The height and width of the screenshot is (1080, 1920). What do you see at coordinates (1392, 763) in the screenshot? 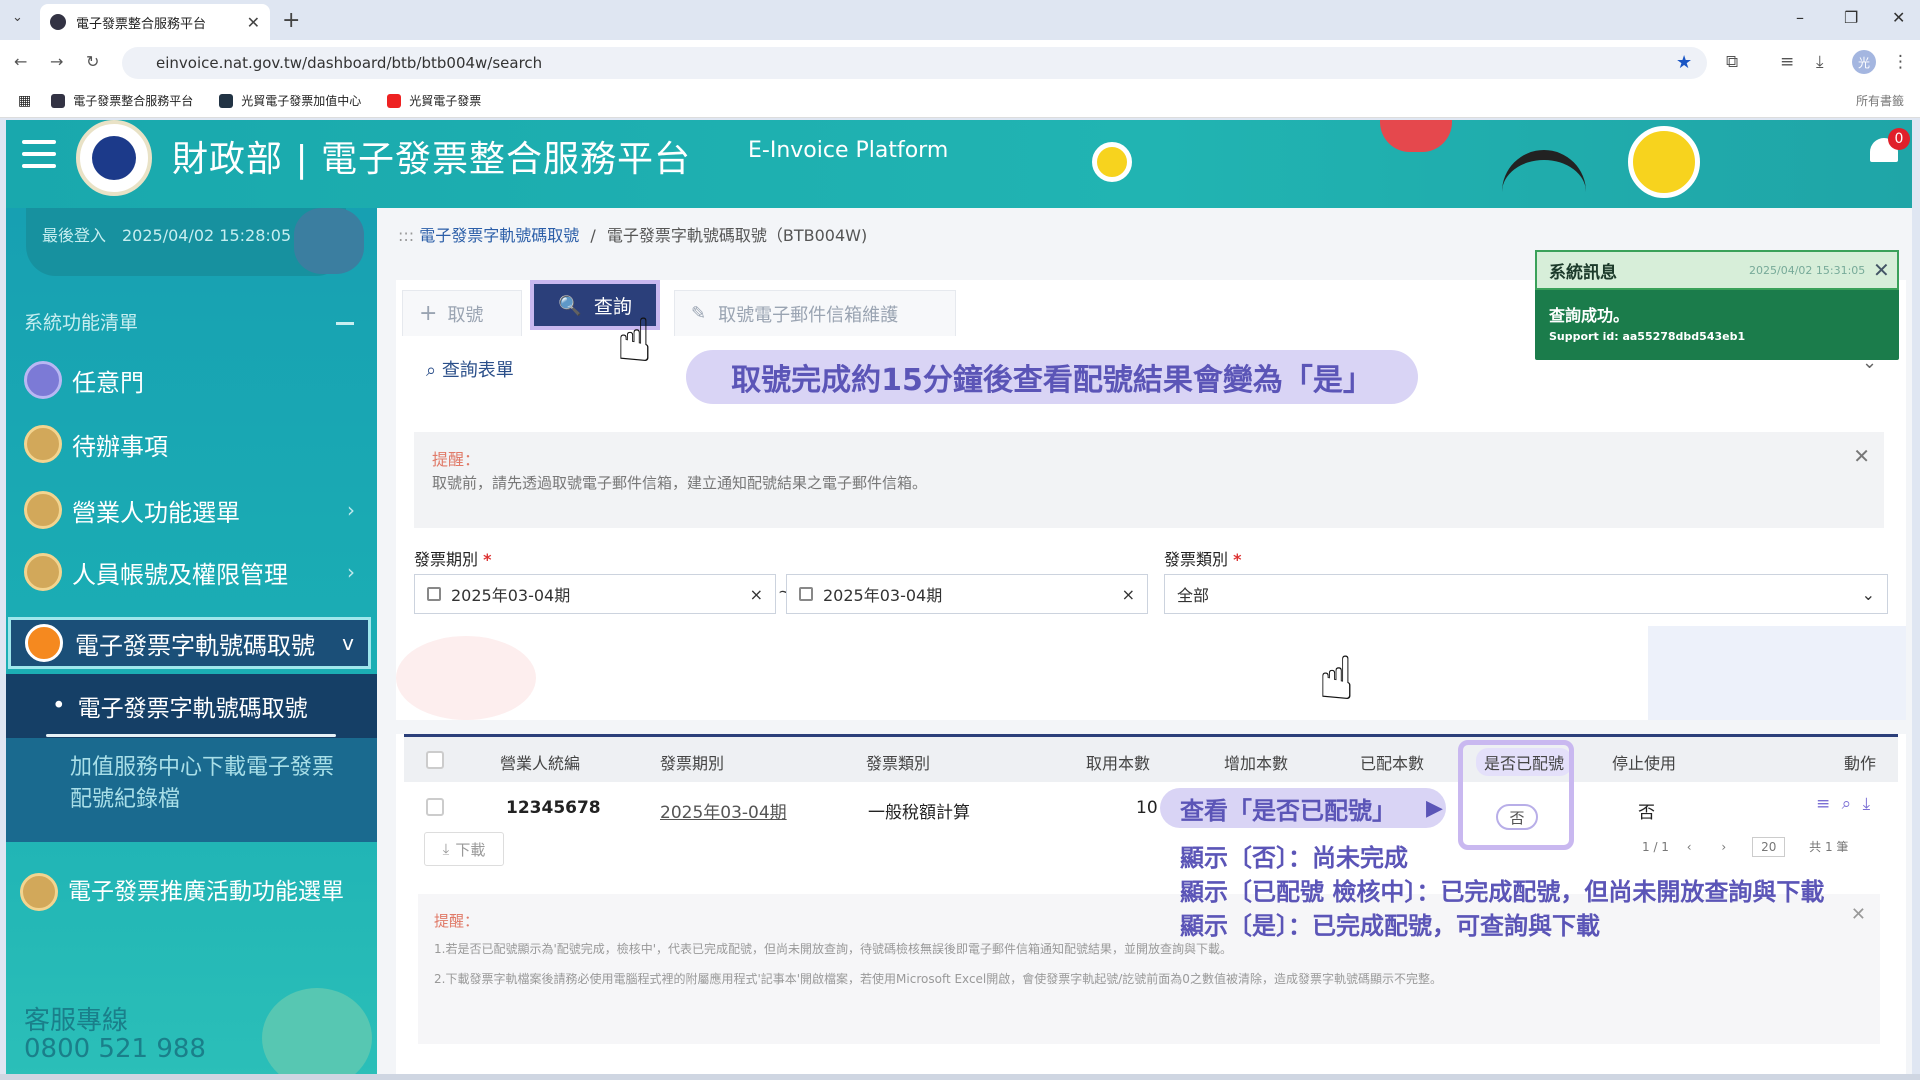
I see `col-assigned: 已配本數` at bounding box center [1392, 763].